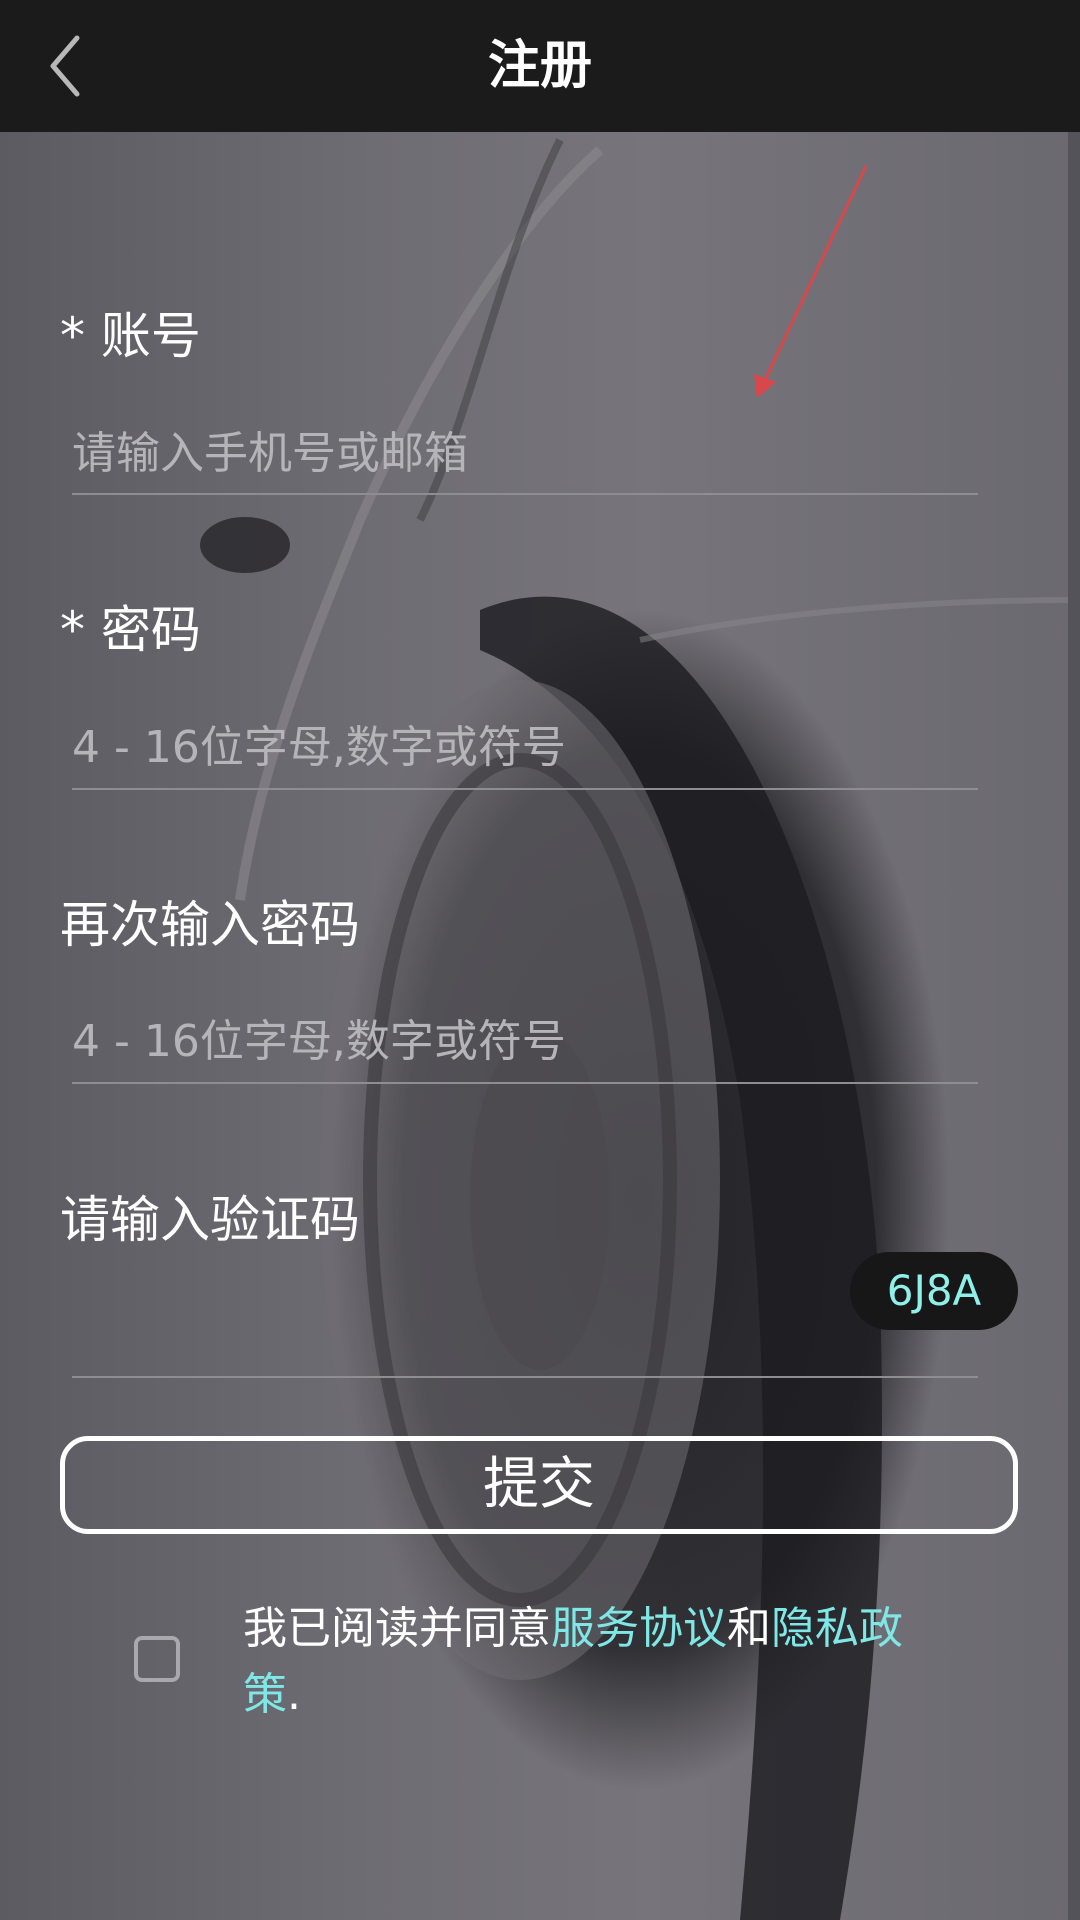 The image size is (1080, 1920). I want to click on right-edge-strip, so click(1074, 1025).